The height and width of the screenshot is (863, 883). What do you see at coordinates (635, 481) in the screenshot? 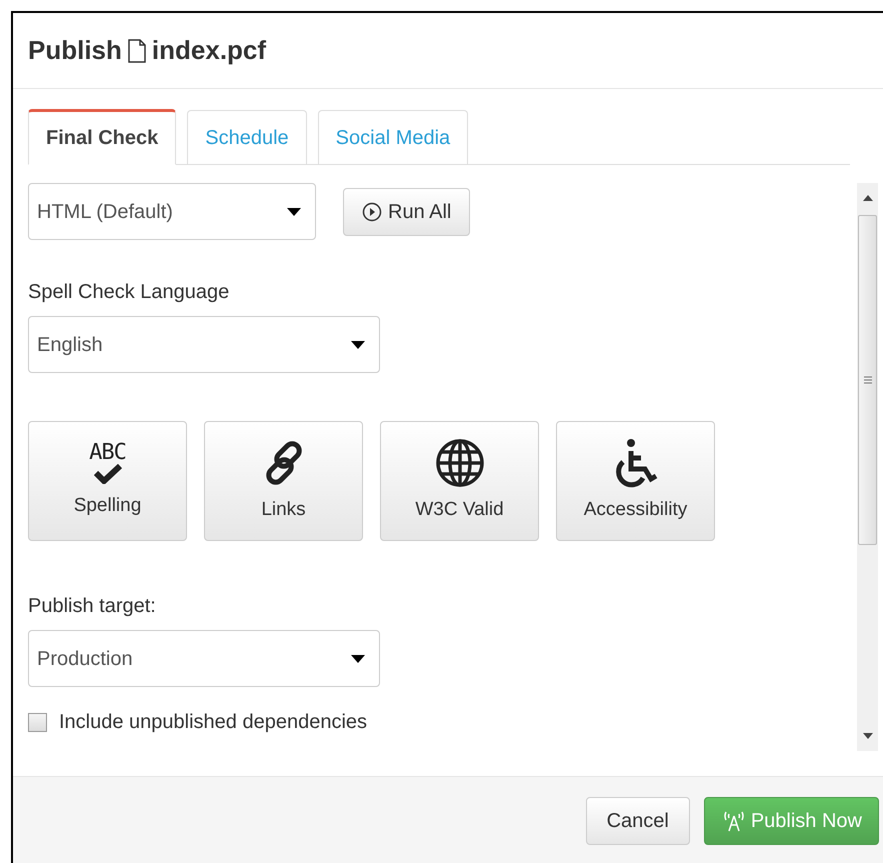
I see `check-button: Accessibility` at bounding box center [635, 481].